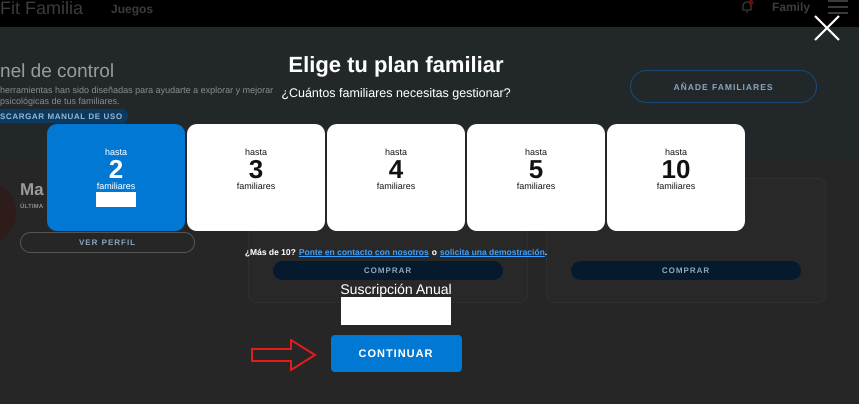 This screenshot has height=404, width=859. Describe the element at coordinates (723, 86) in the screenshot. I see `add-family-button: AÑADE FAMILIARES` at that location.